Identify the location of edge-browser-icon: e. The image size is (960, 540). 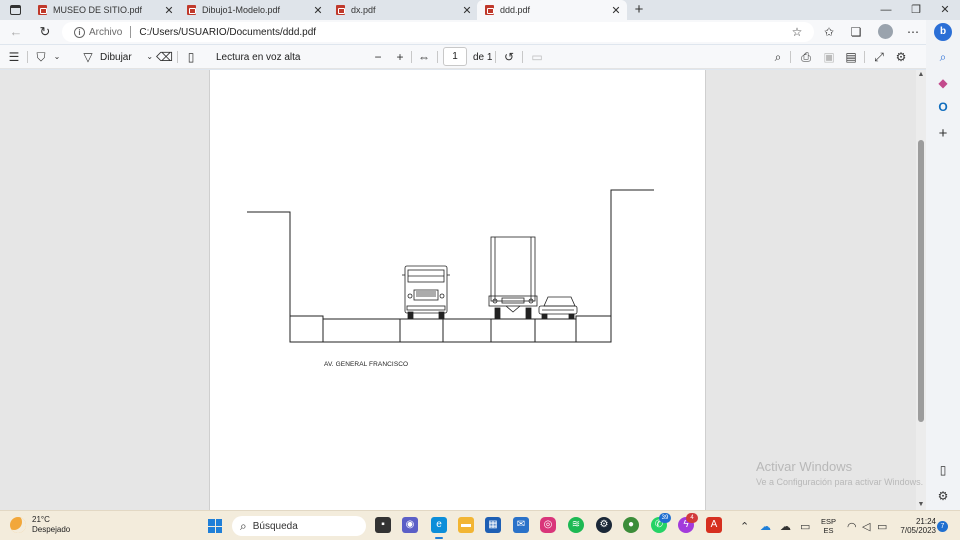
(439, 528).